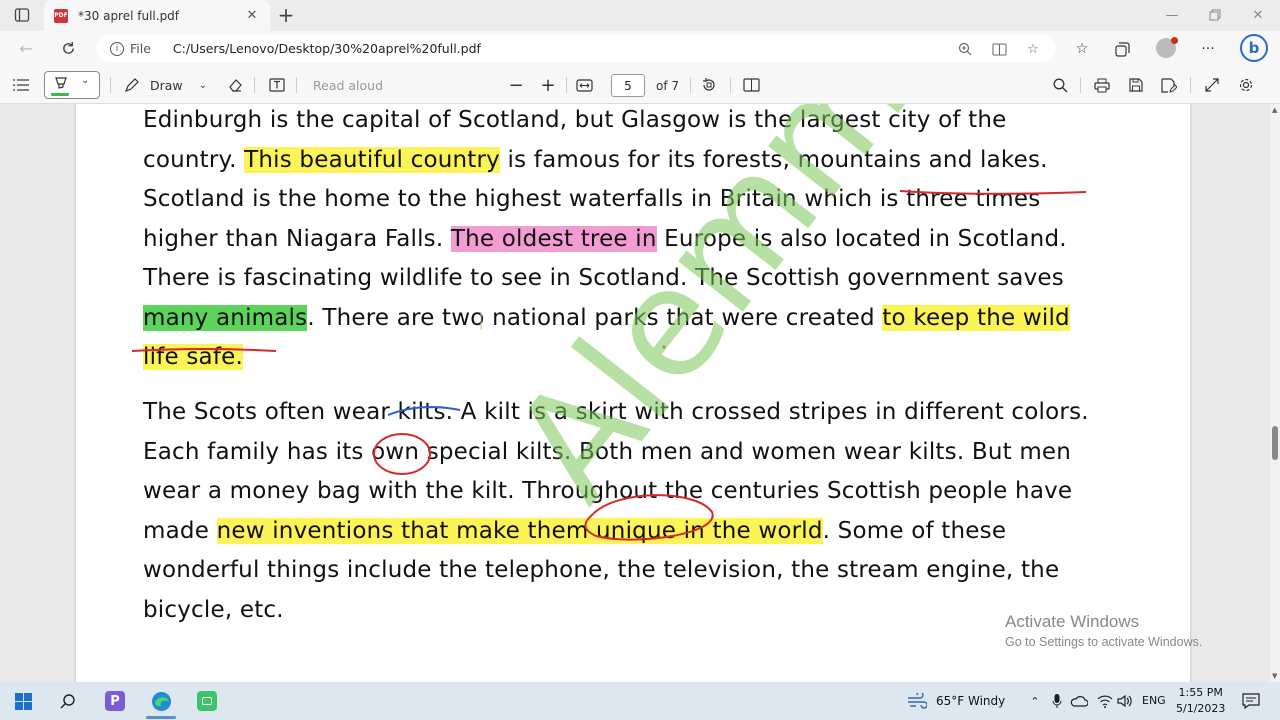 This screenshot has height=720, width=1280. I want to click on activate-subtitle: Go to Settings to activate Windows., so click(1104, 642).